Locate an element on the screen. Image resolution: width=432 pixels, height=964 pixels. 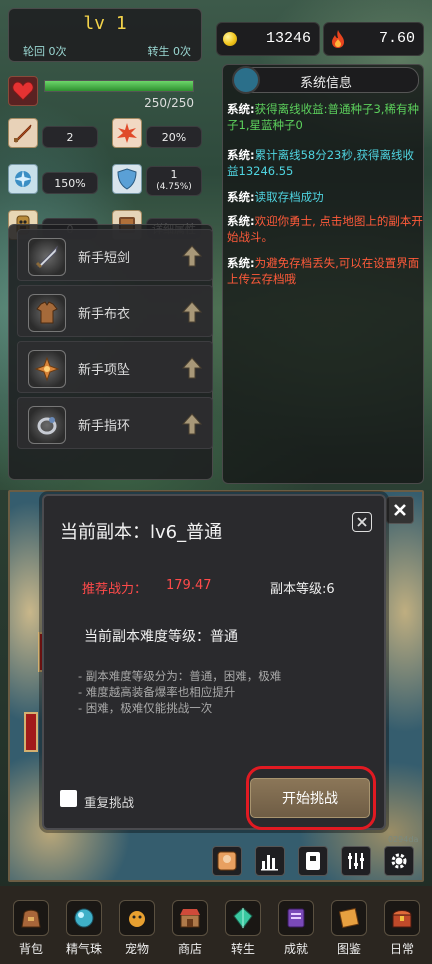
recommended-power-value: 179.47 is located at coordinates (189, 585).